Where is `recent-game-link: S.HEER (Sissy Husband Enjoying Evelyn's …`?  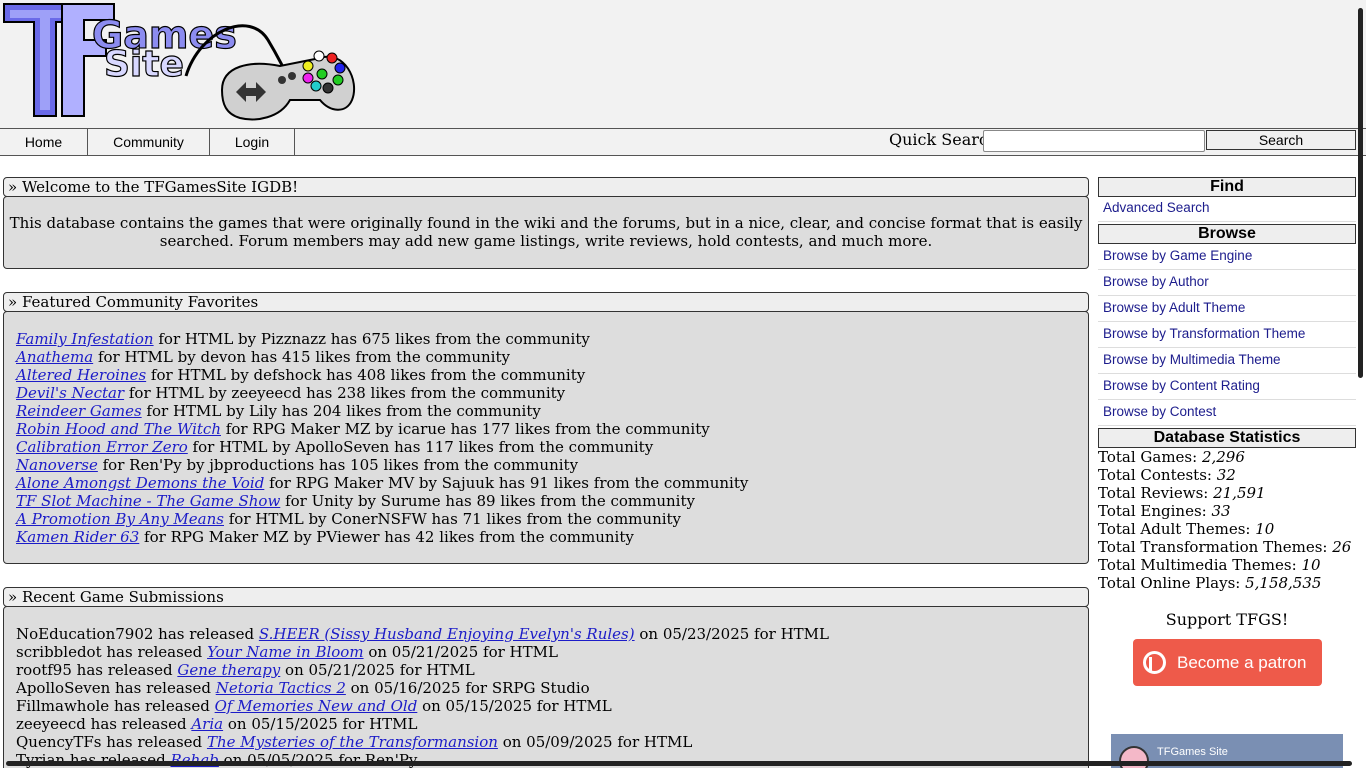
recent-game-link: S.HEER (Sissy Husband Enjoying Evelyn's … is located at coordinates (447, 634).